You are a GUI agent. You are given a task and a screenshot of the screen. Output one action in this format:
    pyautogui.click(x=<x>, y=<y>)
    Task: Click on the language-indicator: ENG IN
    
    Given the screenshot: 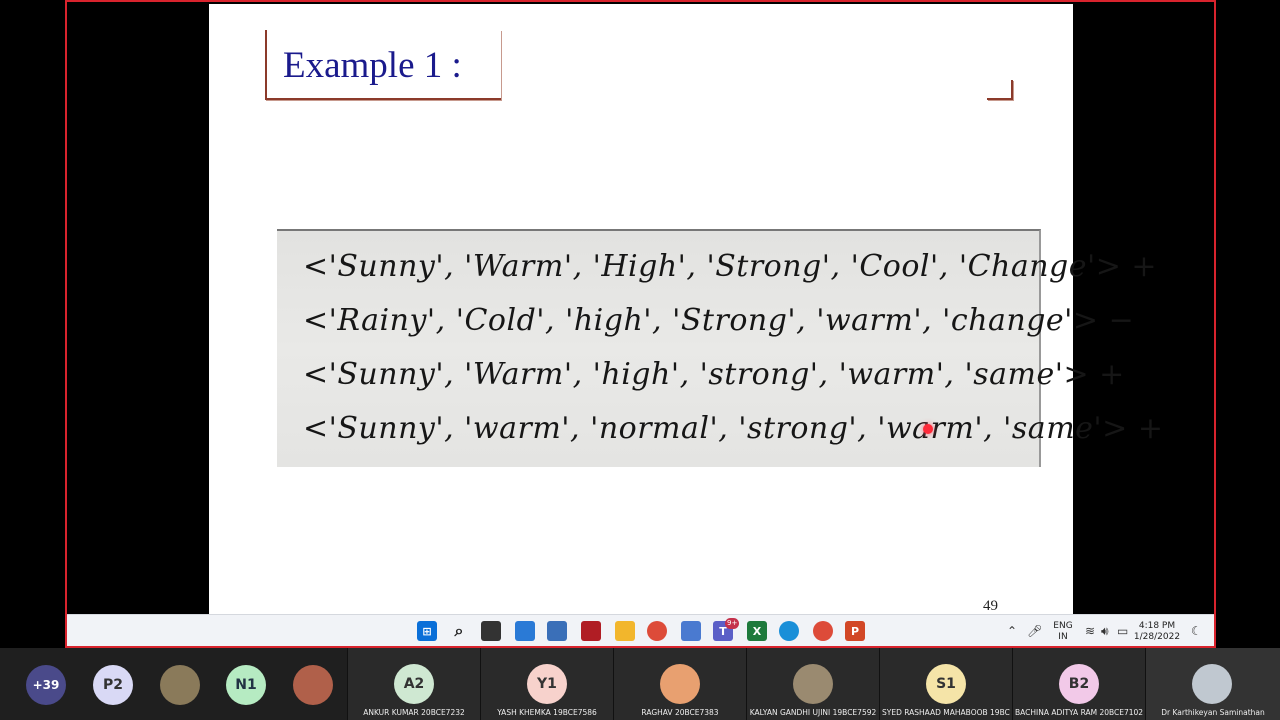 What is the action you would take?
    pyautogui.click(x=1063, y=632)
    